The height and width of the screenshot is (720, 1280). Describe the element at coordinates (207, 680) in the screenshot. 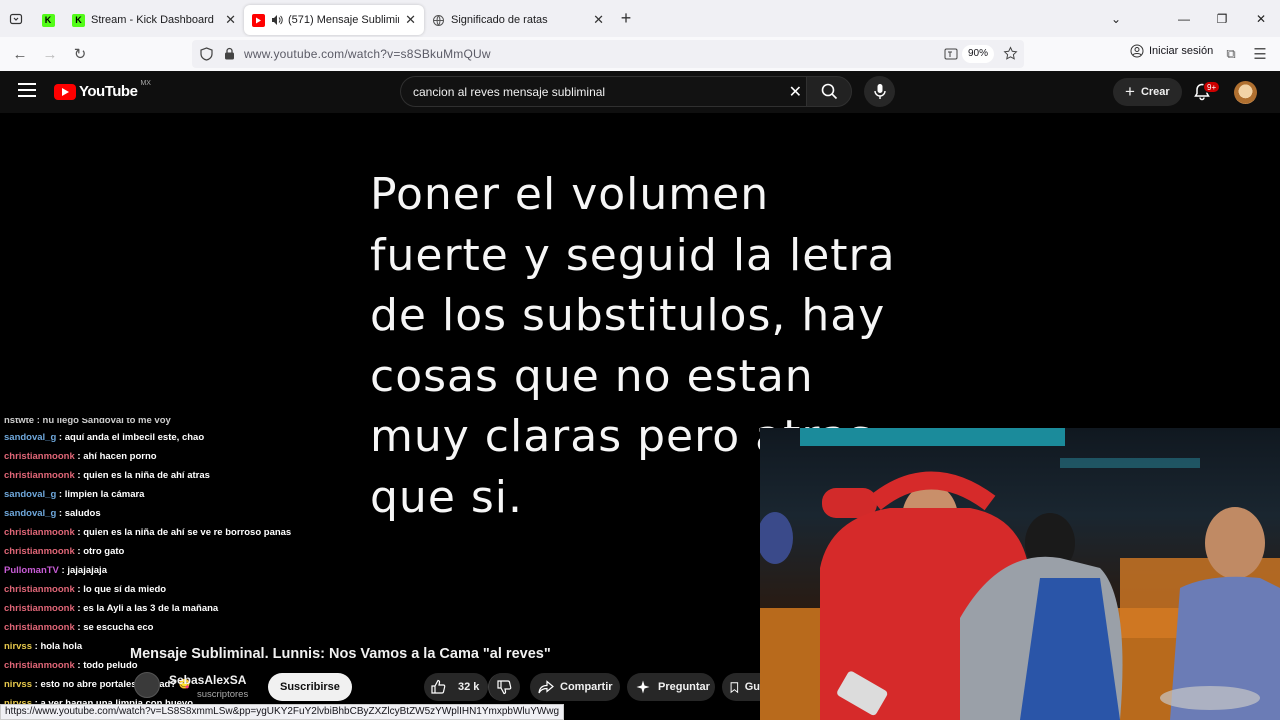

I see `channel-name: SebasAlexSA` at that location.